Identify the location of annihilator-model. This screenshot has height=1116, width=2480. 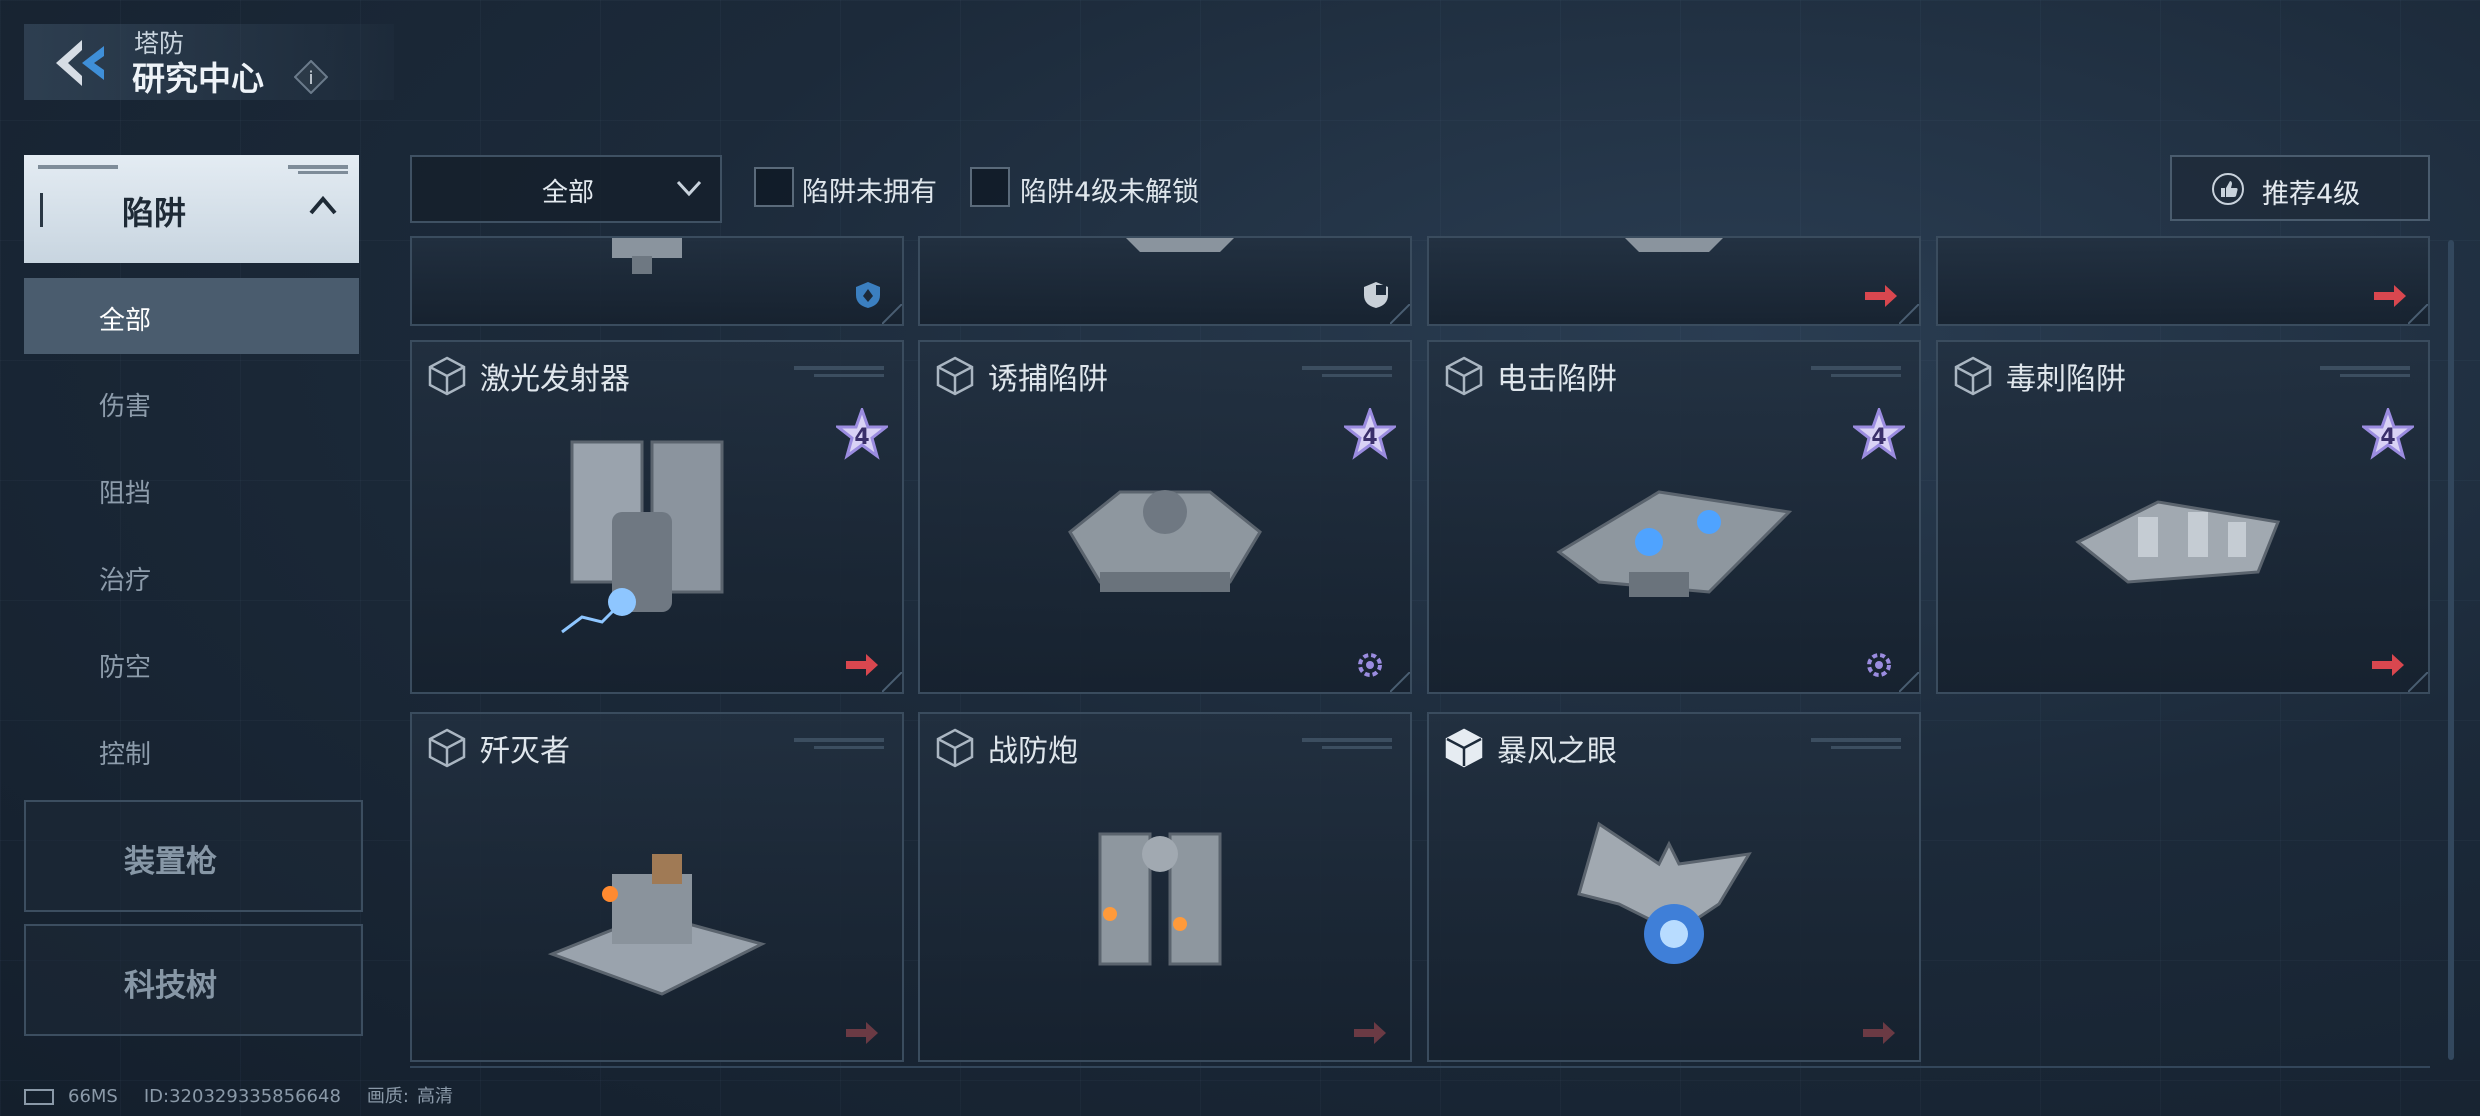
(657, 925).